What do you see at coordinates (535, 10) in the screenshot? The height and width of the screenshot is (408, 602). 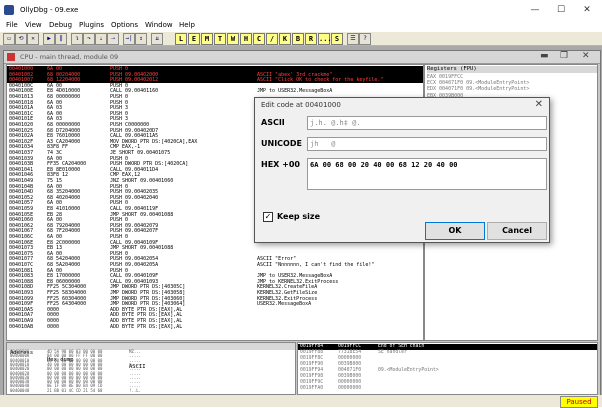 I see `minimize-button: —` at bounding box center [535, 10].